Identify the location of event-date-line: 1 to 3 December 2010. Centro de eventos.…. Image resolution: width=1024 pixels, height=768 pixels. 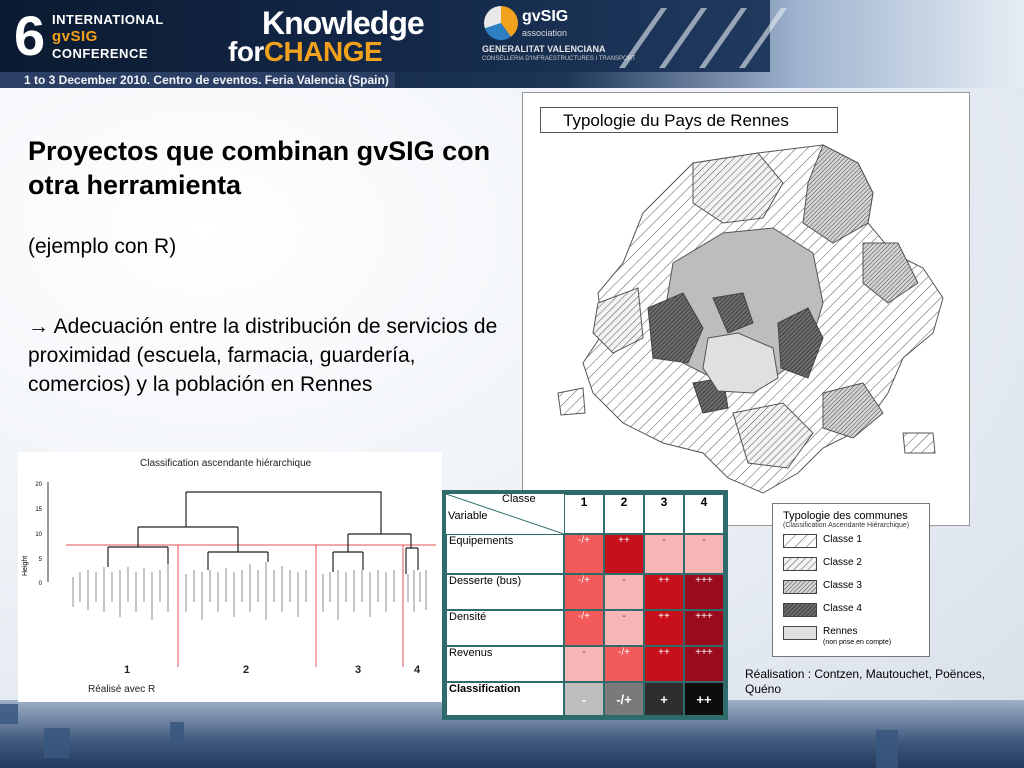
(206, 80).